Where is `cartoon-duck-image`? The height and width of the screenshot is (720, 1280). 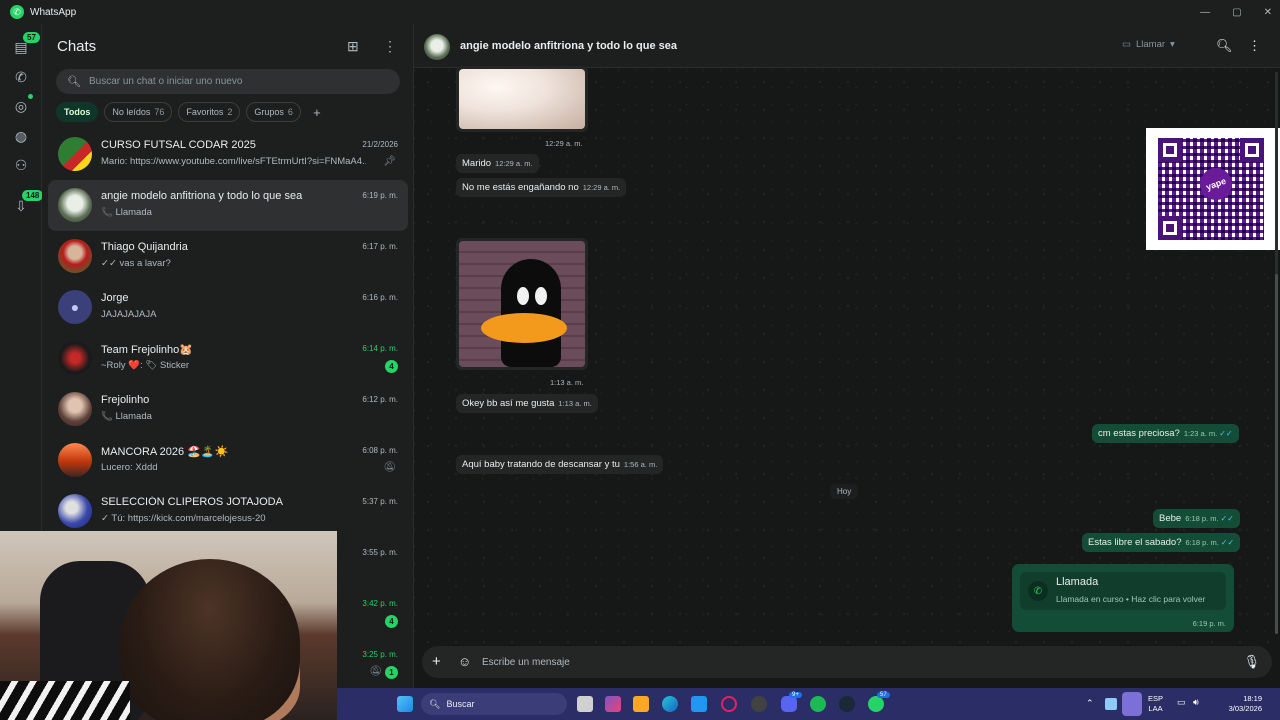 cartoon-duck-image is located at coordinates (522, 304).